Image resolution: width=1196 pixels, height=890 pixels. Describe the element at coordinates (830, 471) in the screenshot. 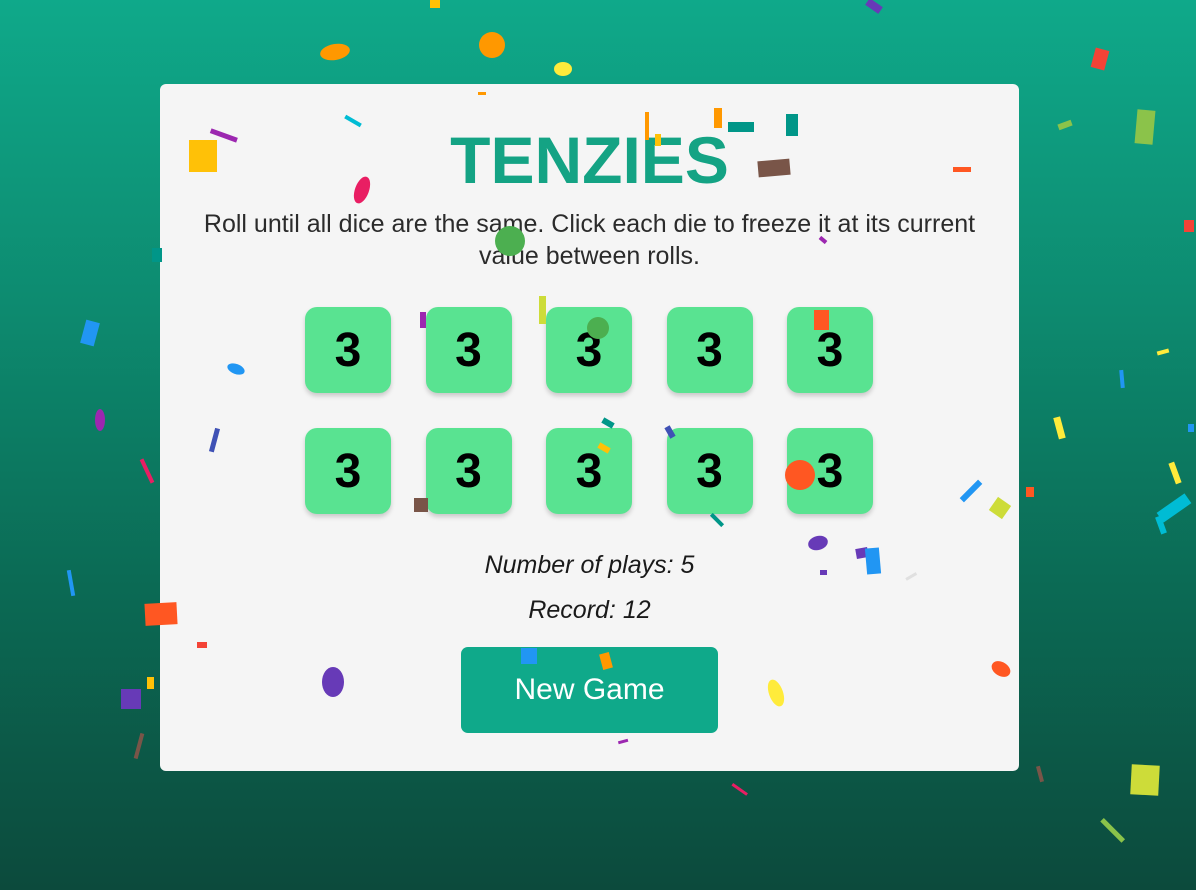

I see `die-10: 3` at that location.